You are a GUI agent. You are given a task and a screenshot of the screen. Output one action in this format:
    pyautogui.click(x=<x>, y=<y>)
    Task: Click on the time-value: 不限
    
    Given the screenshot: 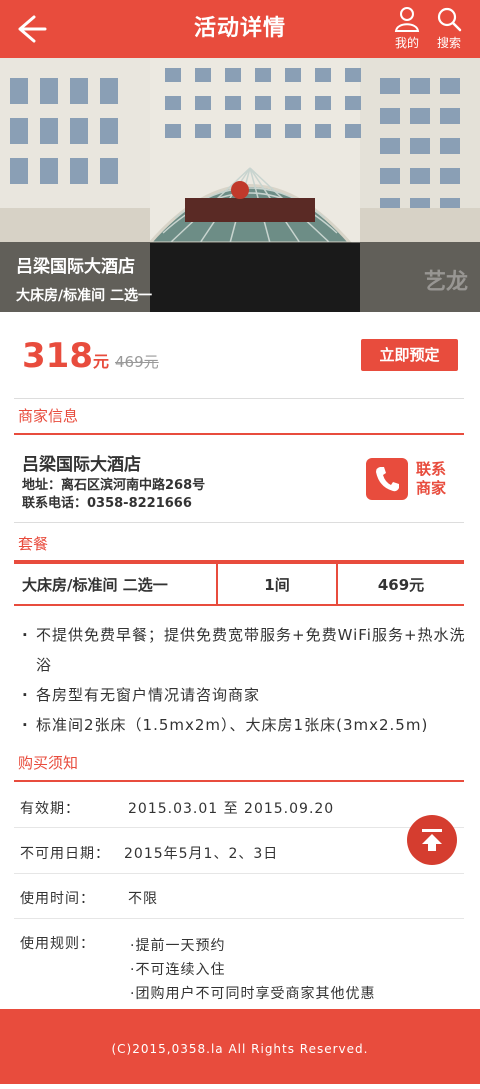 What is the action you would take?
    pyautogui.click(x=143, y=899)
    